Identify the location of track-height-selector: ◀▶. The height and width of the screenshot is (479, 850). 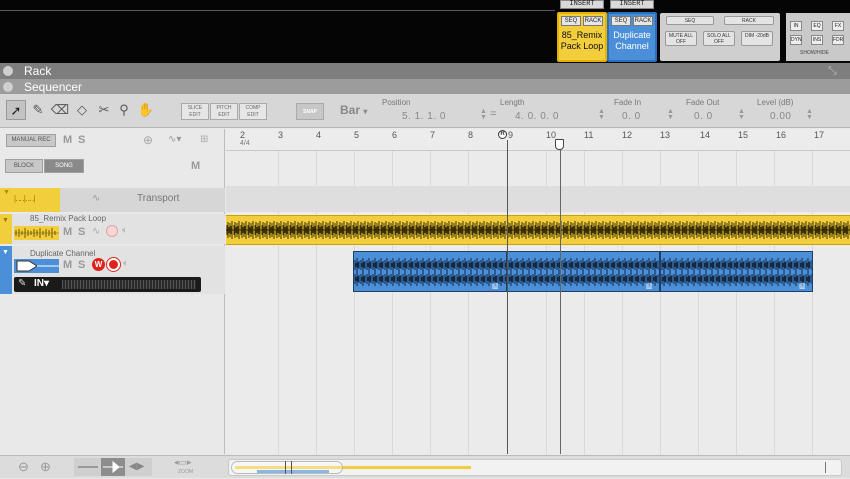
(113, 467).